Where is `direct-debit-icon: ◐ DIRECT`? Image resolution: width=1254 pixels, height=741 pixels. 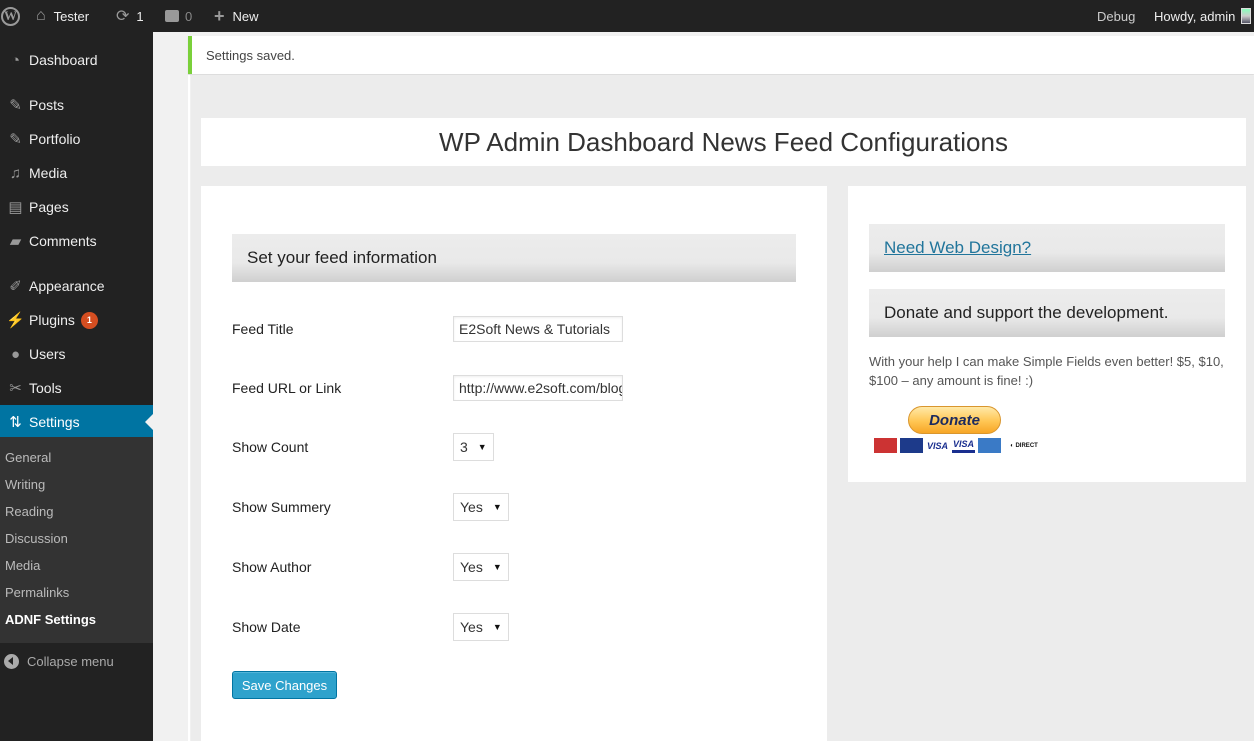
direct-debit-icon: ◐ DIRECT is located at coordinates (1024, 445).